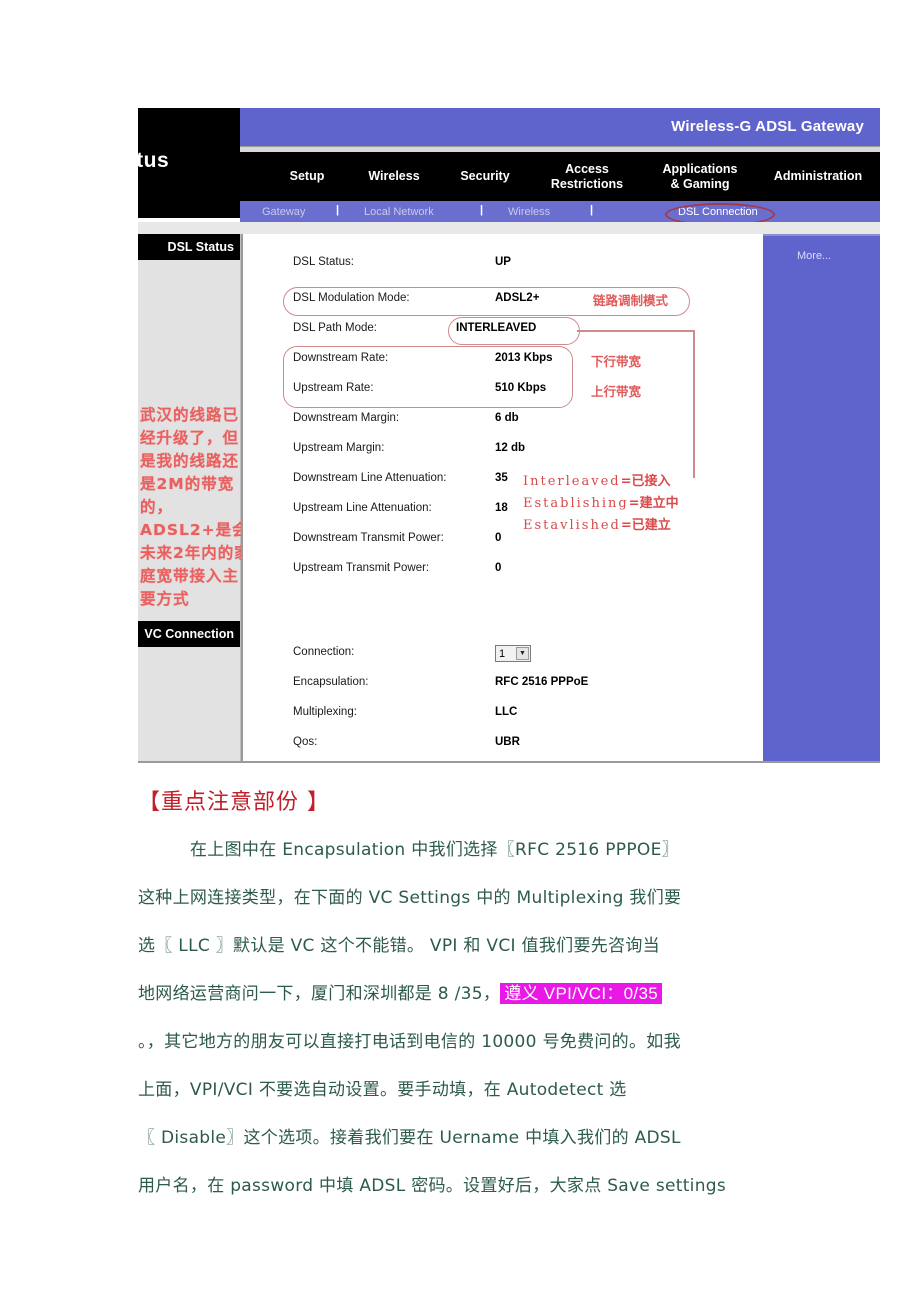 This screenshot has width=920, height=1302. Describe the element at coordinates (513, 653) in the screenshot. I see `connection-select: 1 ▼` at that location.